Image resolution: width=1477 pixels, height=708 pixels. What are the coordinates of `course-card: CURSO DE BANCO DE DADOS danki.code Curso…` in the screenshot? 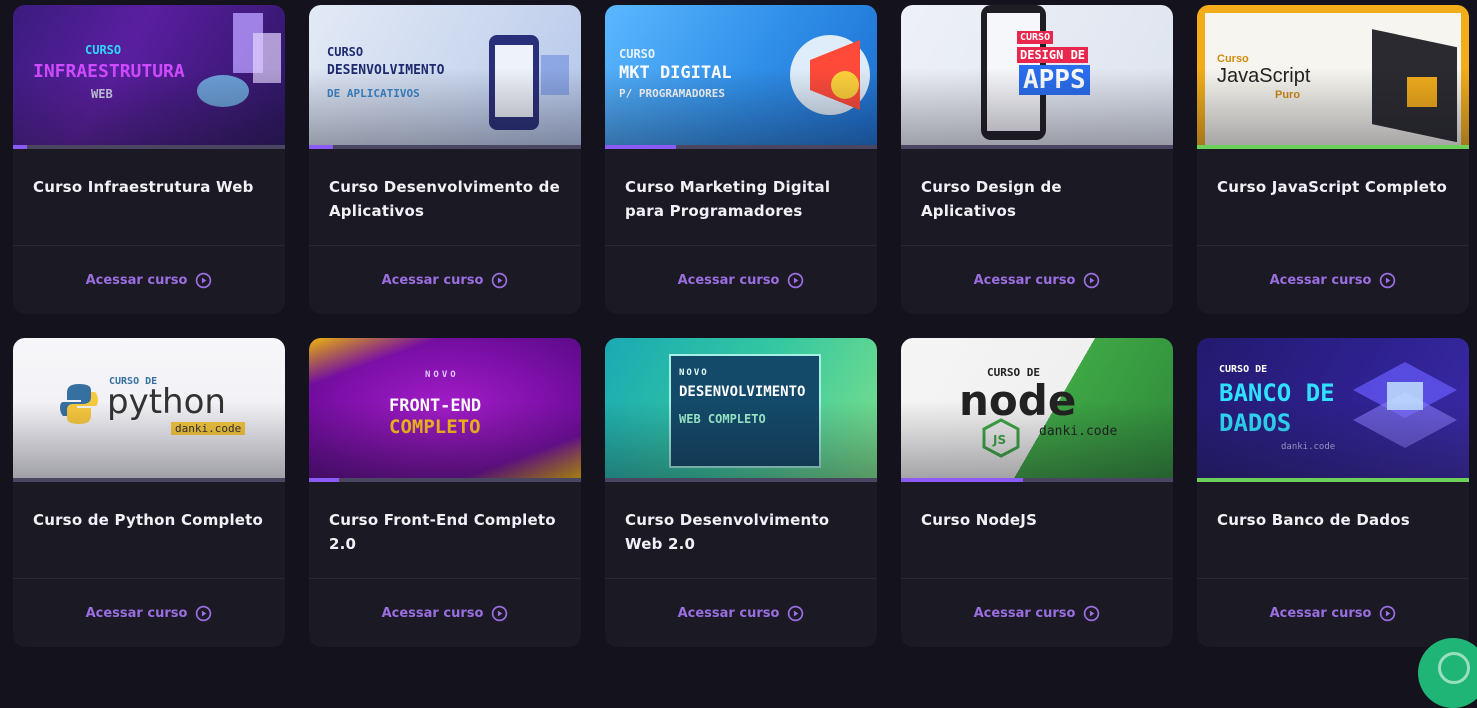 It's located at (1333, 492).